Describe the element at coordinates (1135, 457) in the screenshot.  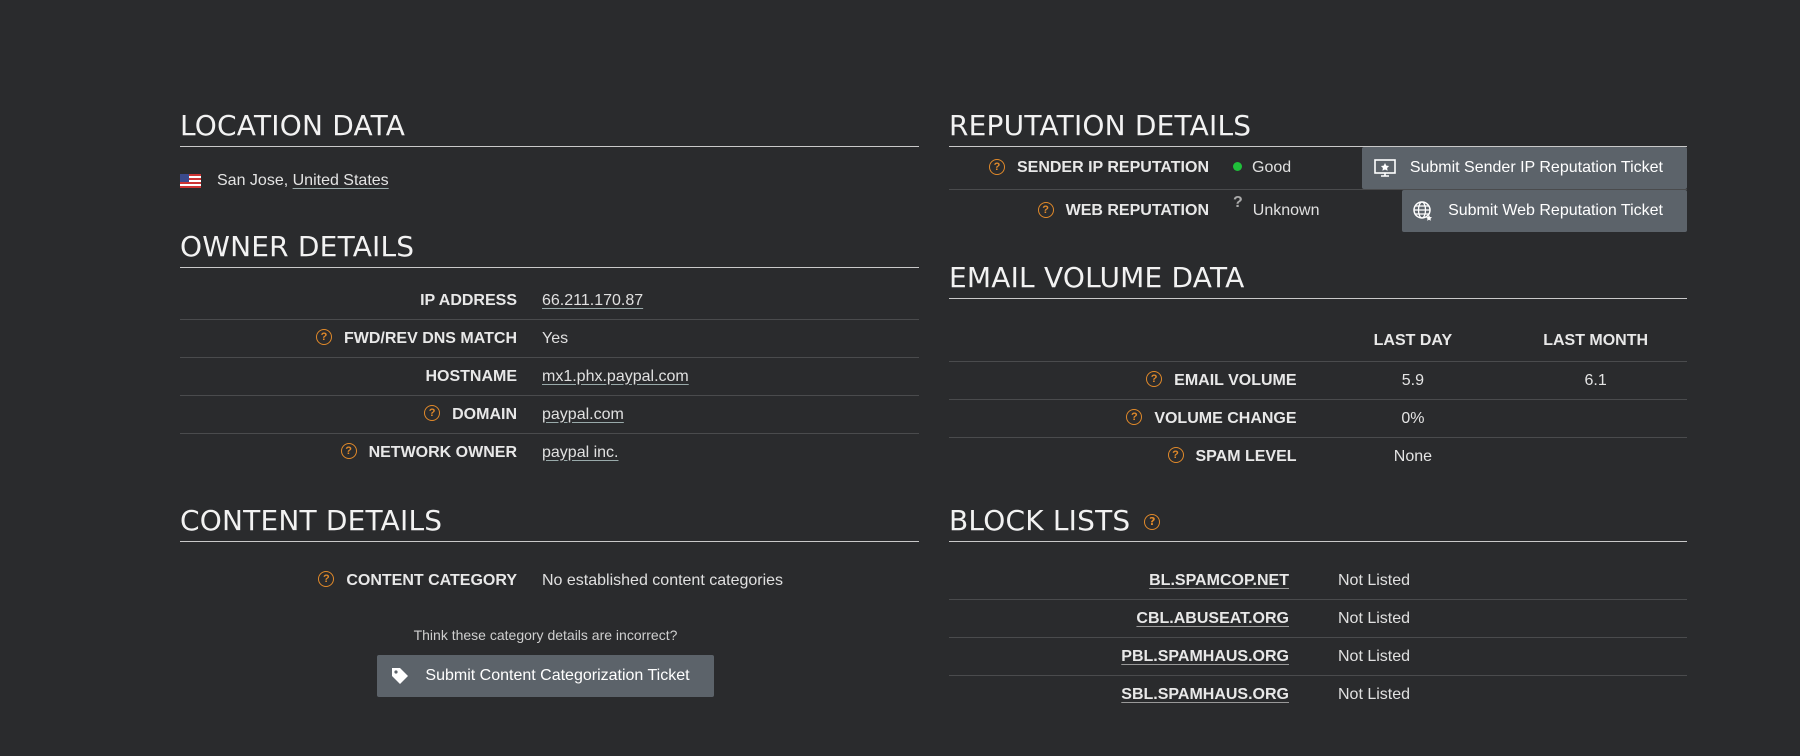
I see `spam-level-label: ? SPAM LEVEL` at that location.